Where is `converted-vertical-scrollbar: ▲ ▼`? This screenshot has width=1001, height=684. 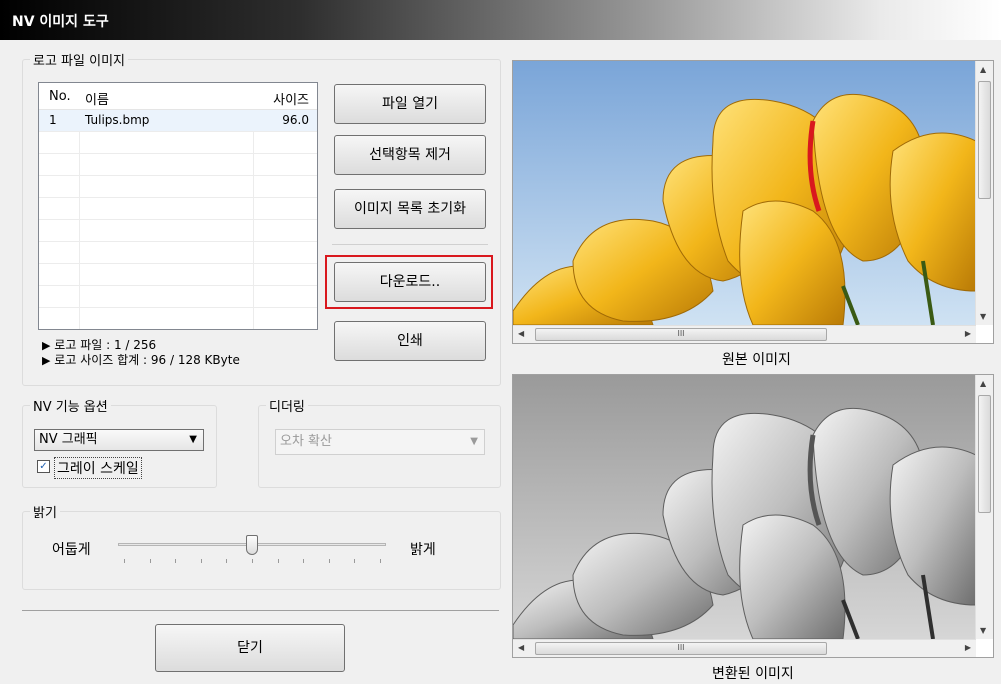 converted-vertical-scrollbar: ▲ ▼ is located at coordinates (984, 507).